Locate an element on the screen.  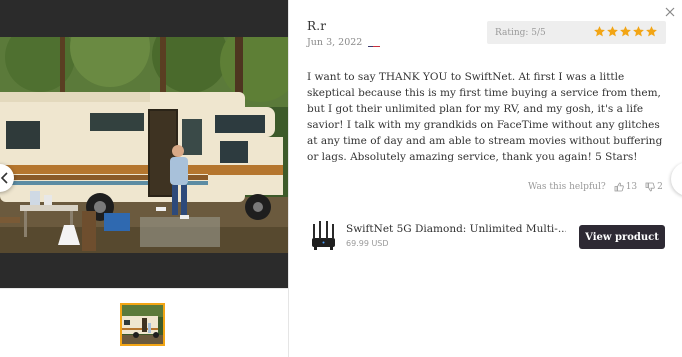
upvote-count: 13 is located at coordinates (631, 187).